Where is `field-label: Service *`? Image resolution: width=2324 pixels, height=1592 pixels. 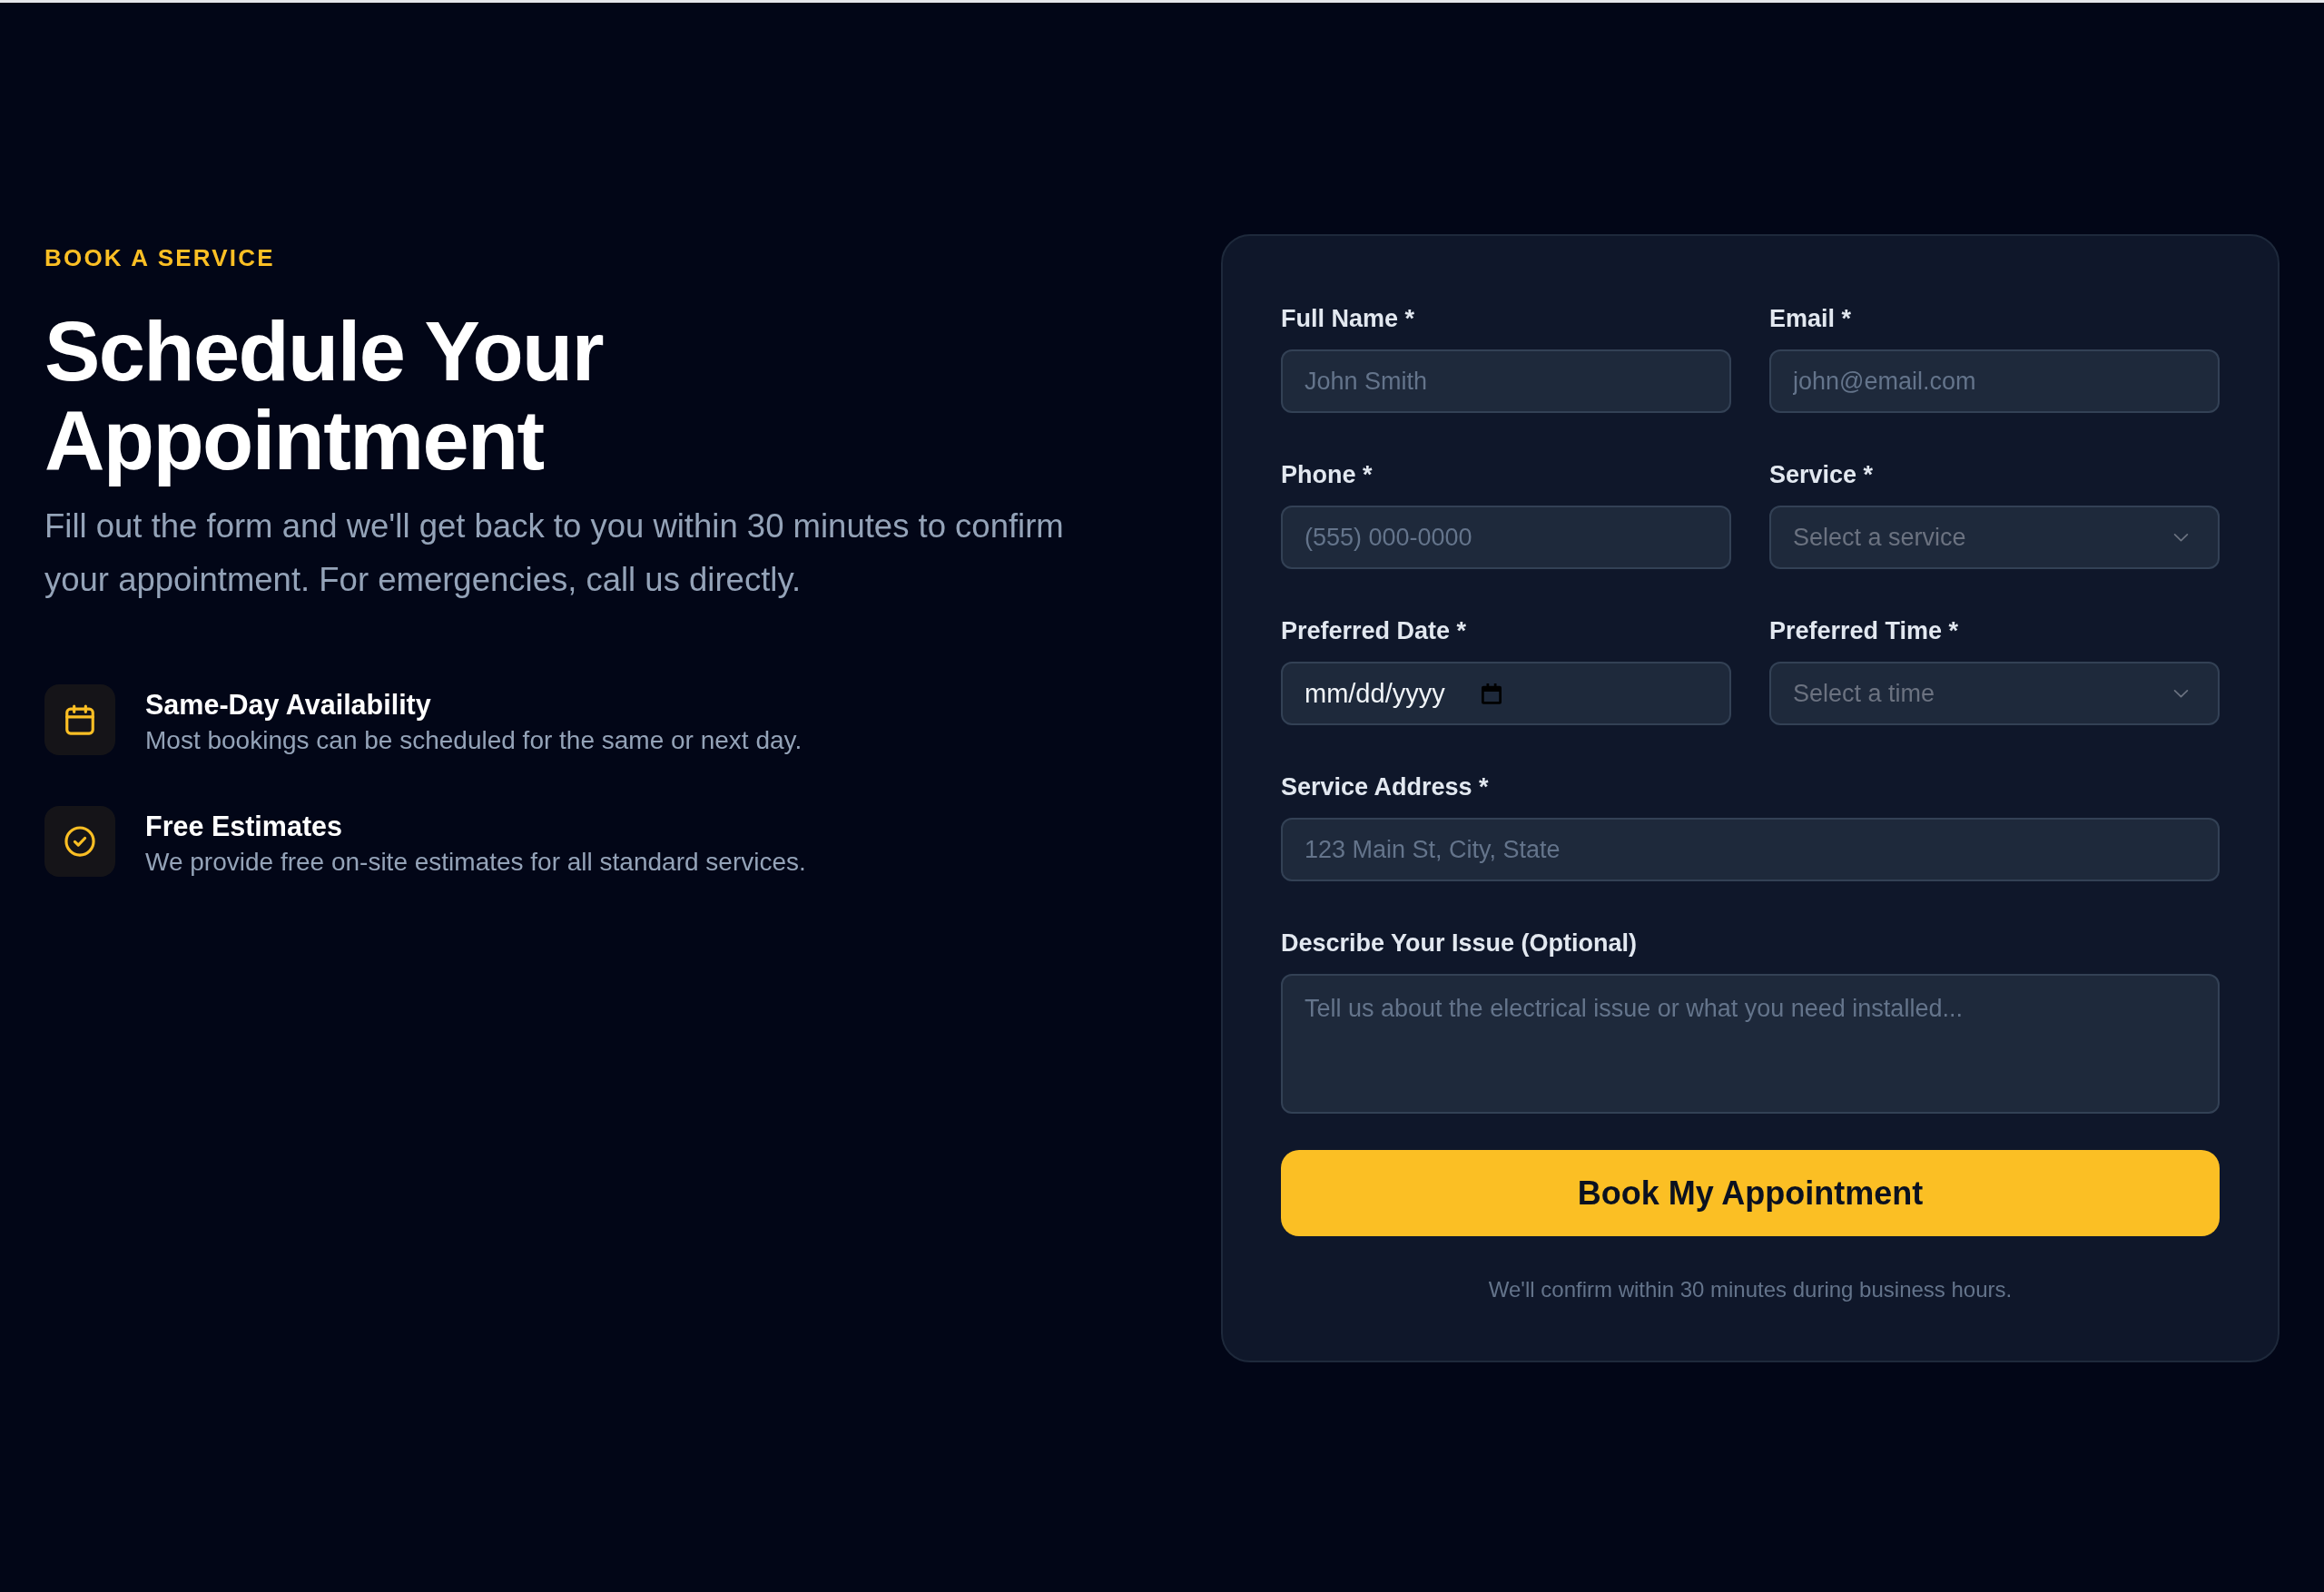 field-label: Service * is located at coordinates (1821, 475).